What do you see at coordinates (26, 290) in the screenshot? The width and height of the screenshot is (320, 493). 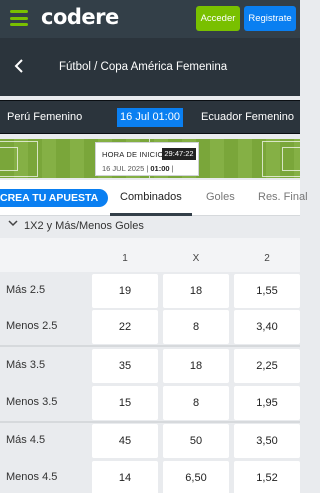 I see `row-label: Más 2.5` at bounding box center [26, 290].